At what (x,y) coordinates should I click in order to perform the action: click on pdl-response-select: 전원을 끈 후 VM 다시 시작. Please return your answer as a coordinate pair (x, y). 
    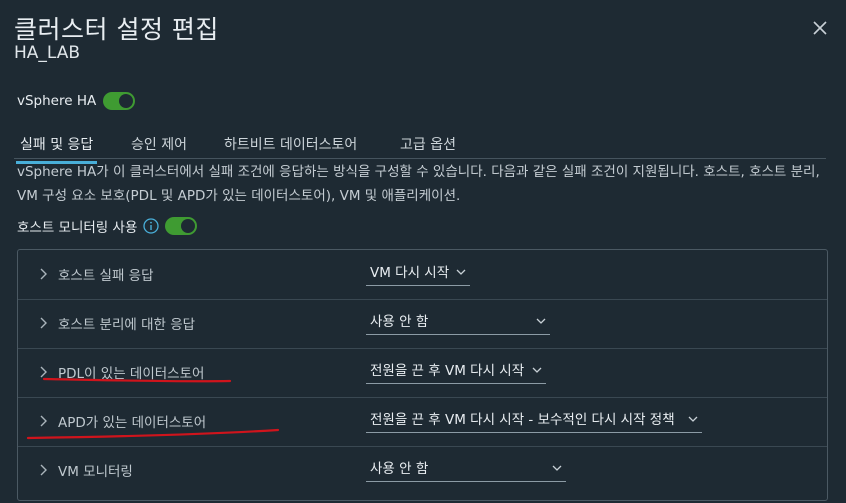
    Looking at the image, I should click on (456, 371).